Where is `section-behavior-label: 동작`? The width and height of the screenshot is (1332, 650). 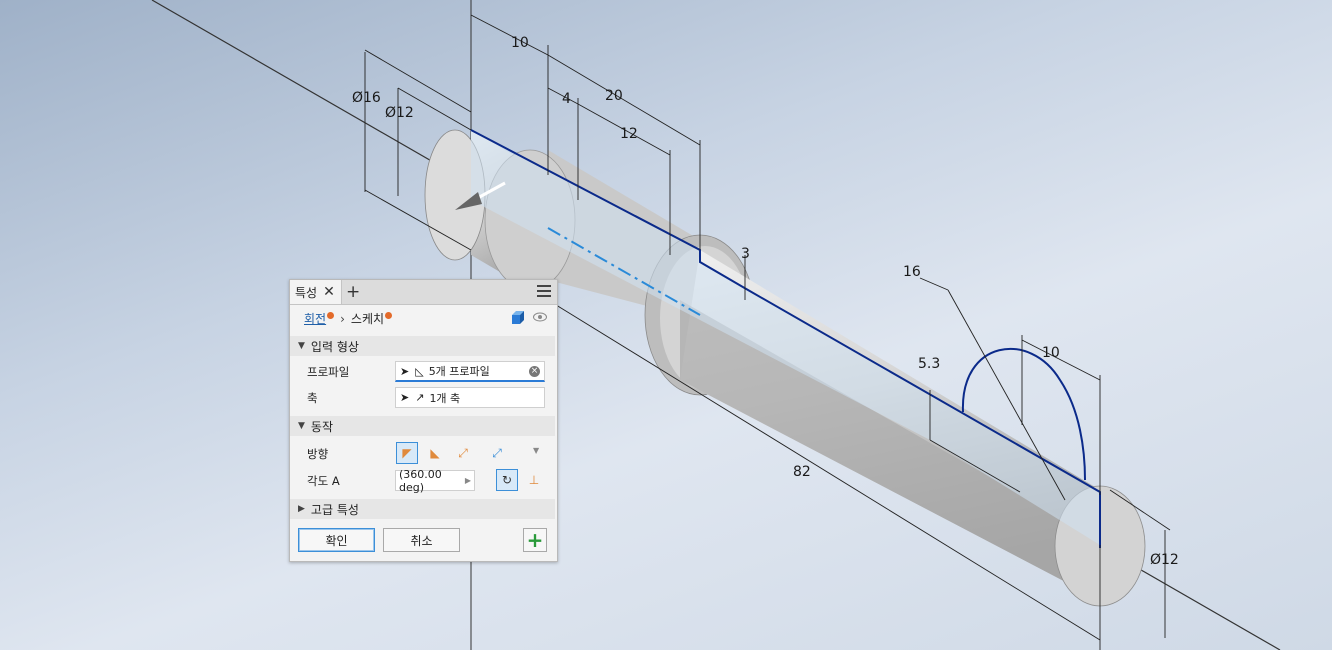 section-behavior-label: 동작 is located at coordinates (322, 426).